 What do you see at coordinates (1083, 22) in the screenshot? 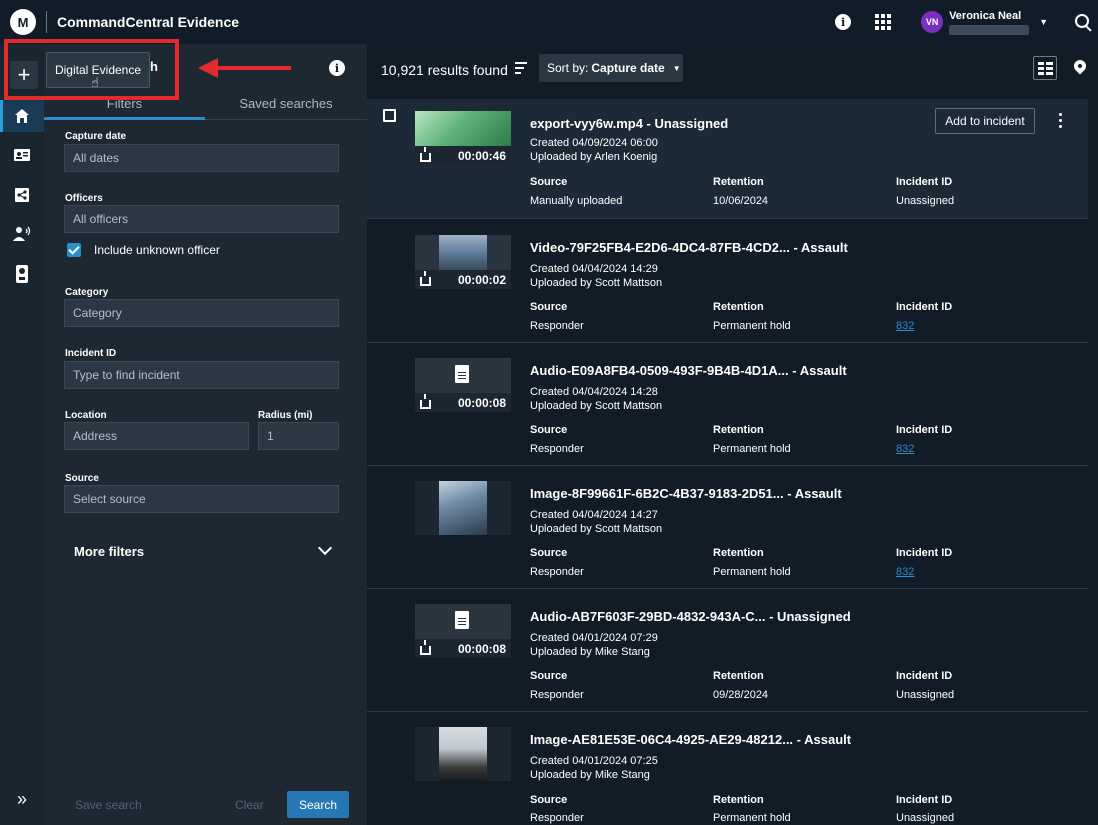
I see `global-search-icon` at bounding box center [1083, 22].